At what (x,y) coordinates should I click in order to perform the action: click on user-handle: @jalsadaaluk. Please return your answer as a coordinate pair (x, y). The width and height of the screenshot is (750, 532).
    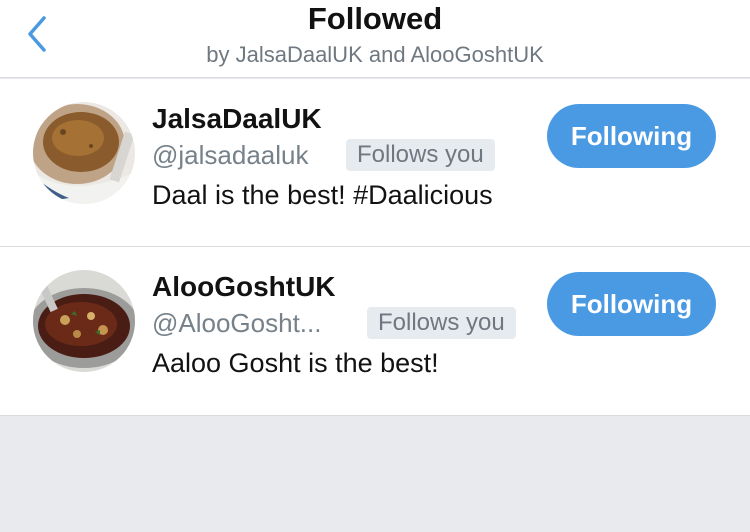
    Looking at the image, I should click on (230, 155).